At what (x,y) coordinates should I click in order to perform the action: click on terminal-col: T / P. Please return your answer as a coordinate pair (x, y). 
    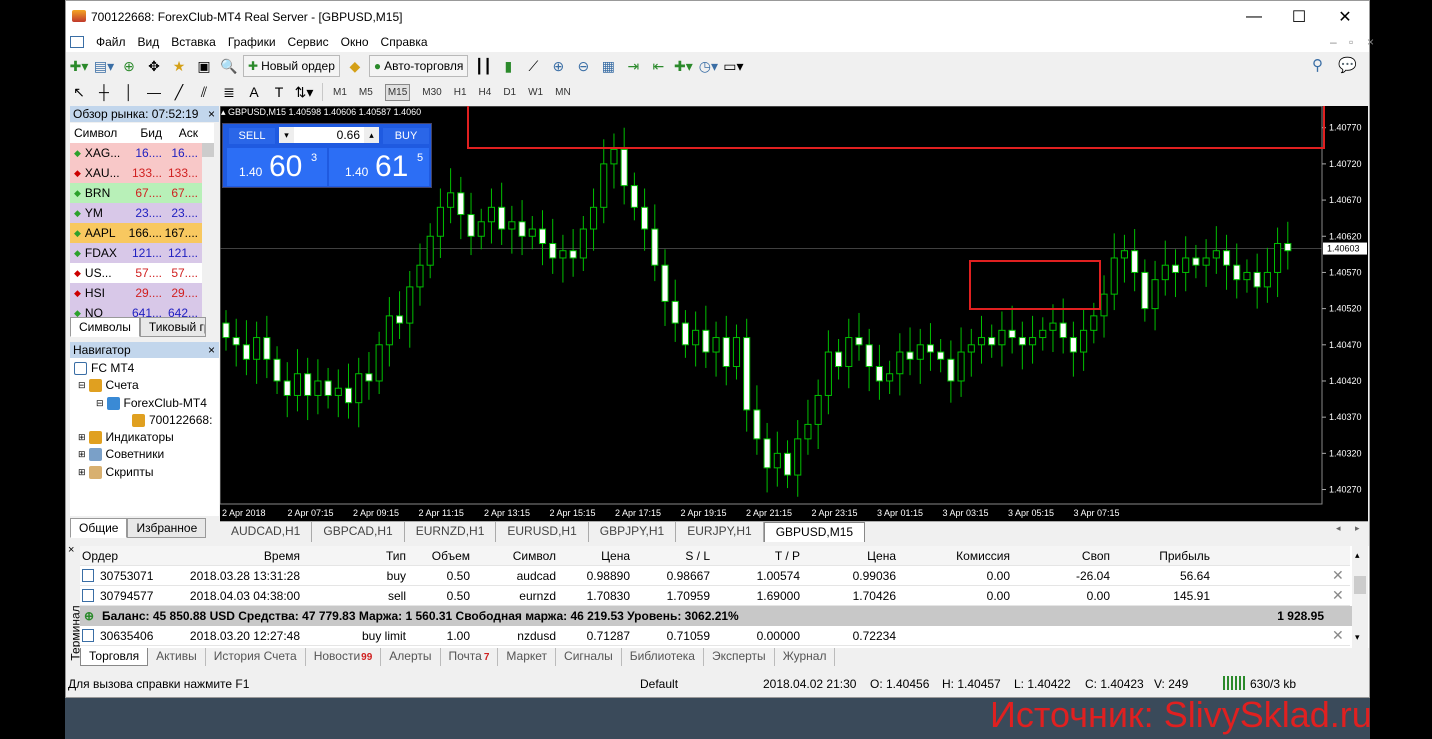
    Looking at the image, I should click on (760, 556).